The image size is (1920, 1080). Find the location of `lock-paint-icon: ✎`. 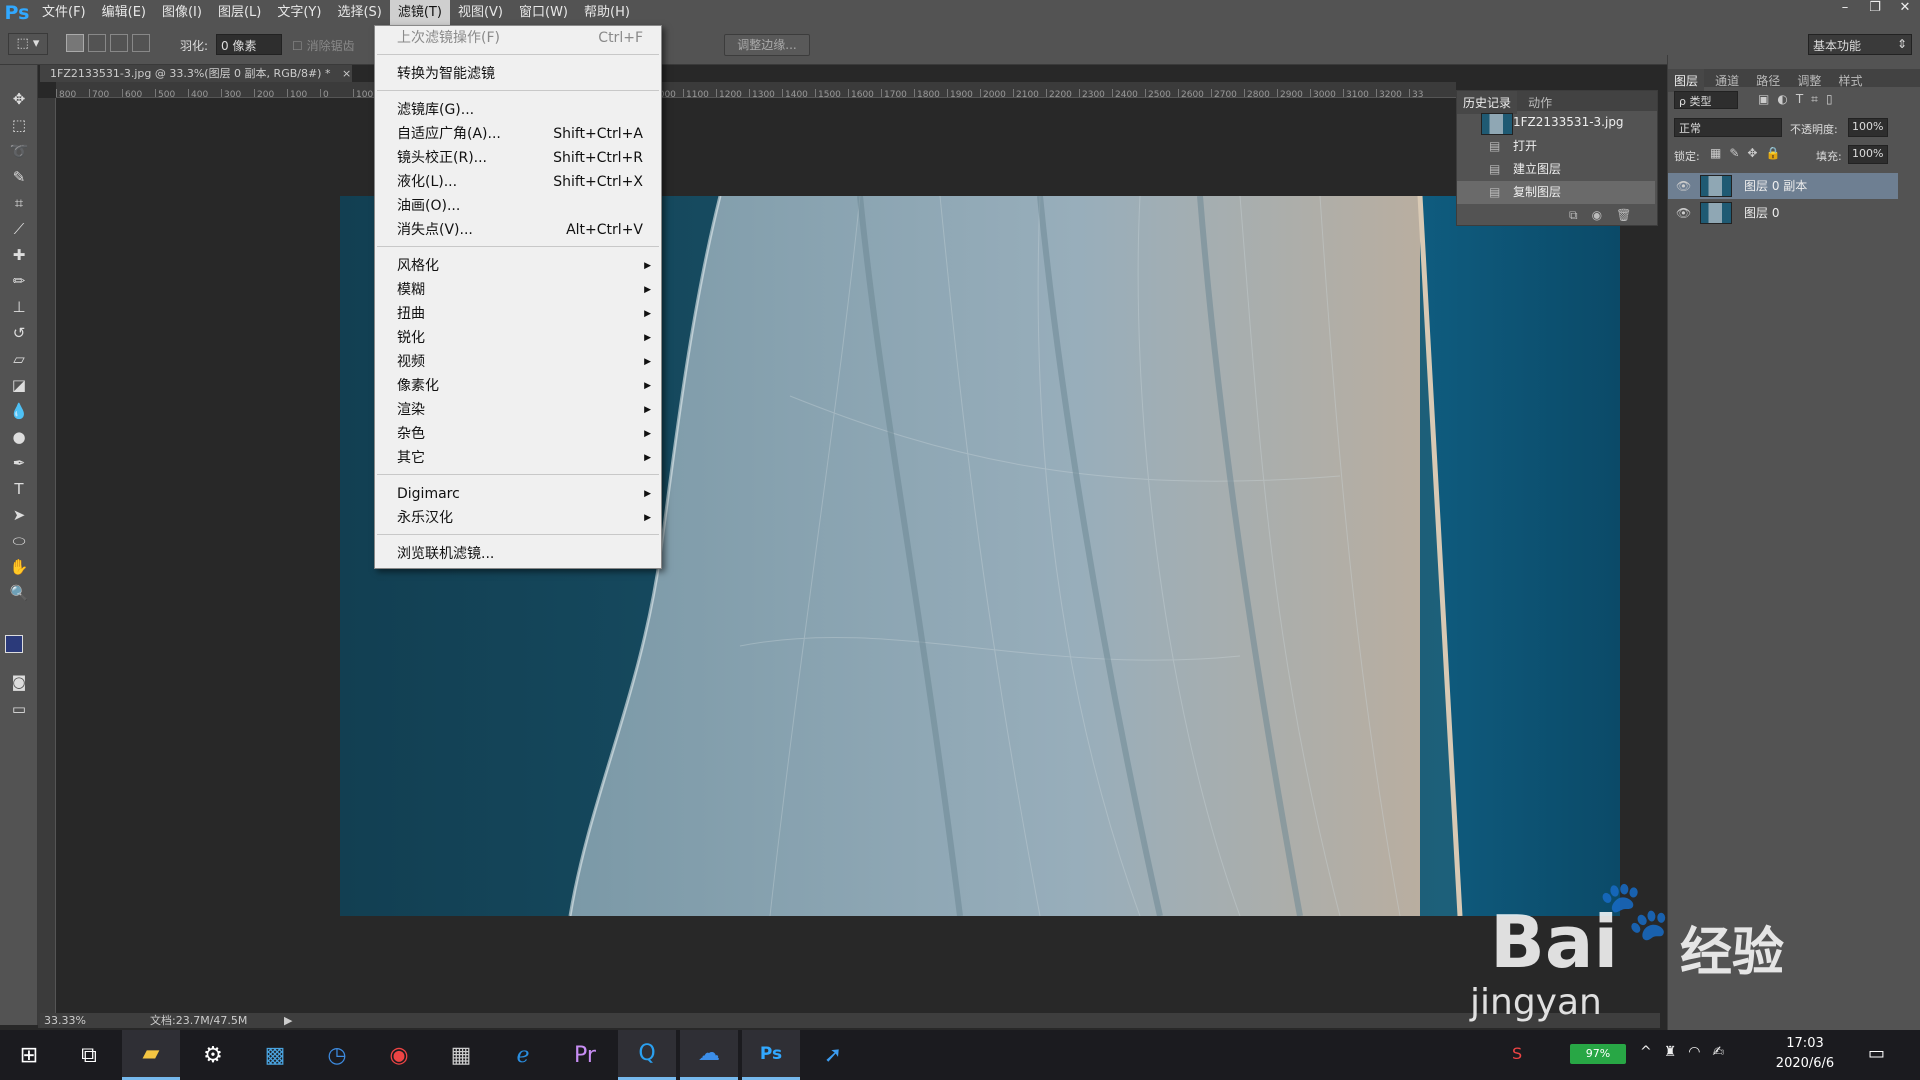

lock-paint-icon: ✎ is located at coordinates (1738, 153).